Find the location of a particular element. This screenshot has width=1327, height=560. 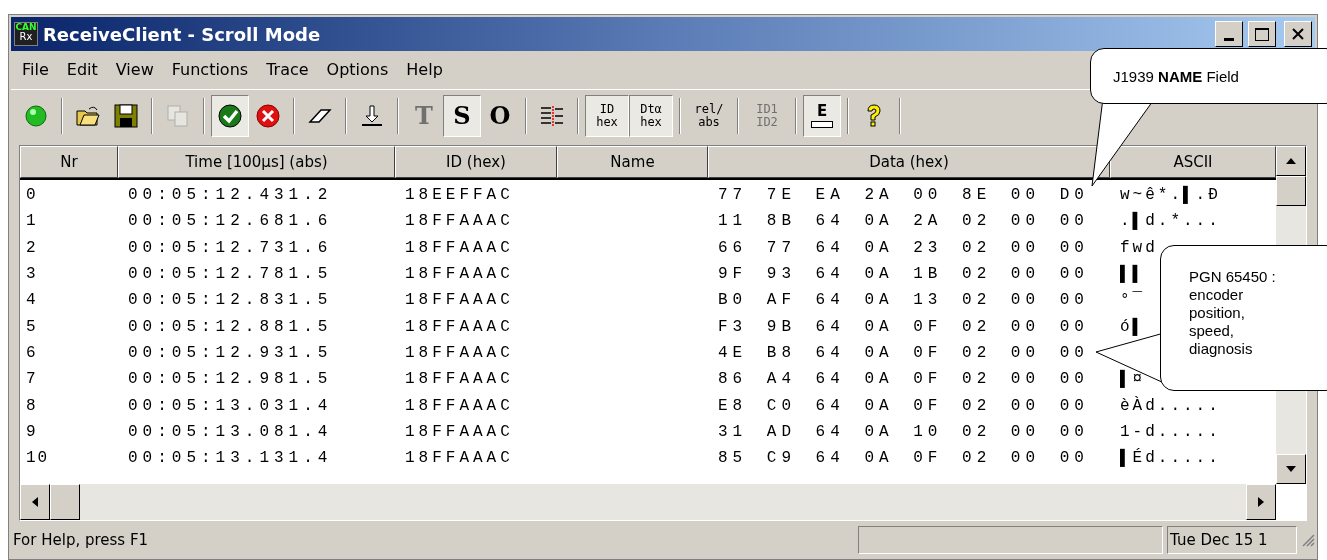

table-cell-text: 18EEFFAC is located at coordinates (459, 195).